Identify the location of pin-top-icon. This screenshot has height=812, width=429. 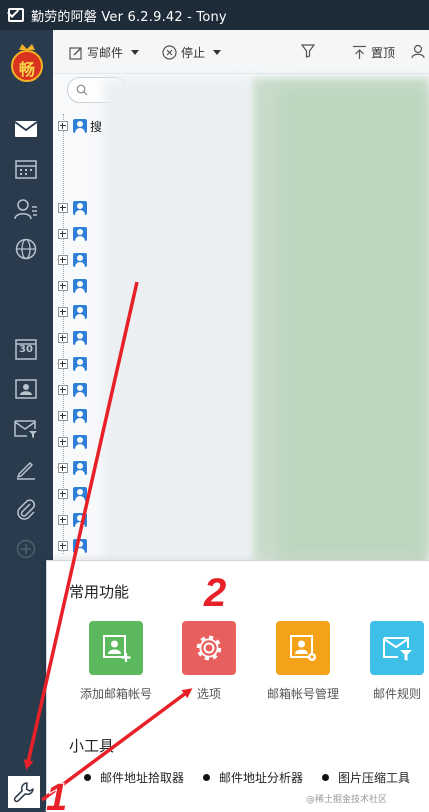
(359, 52).